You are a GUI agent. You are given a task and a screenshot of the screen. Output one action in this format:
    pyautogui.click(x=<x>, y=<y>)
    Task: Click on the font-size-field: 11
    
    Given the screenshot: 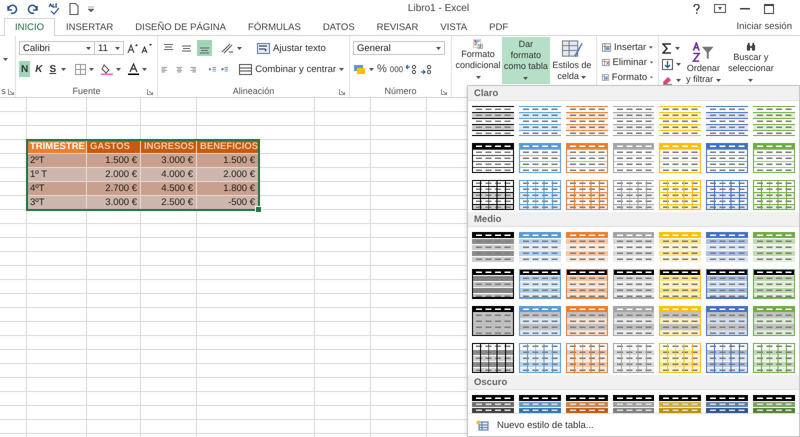 What is the action you would take?
    pyautogui.click(x=109, y=48)
    